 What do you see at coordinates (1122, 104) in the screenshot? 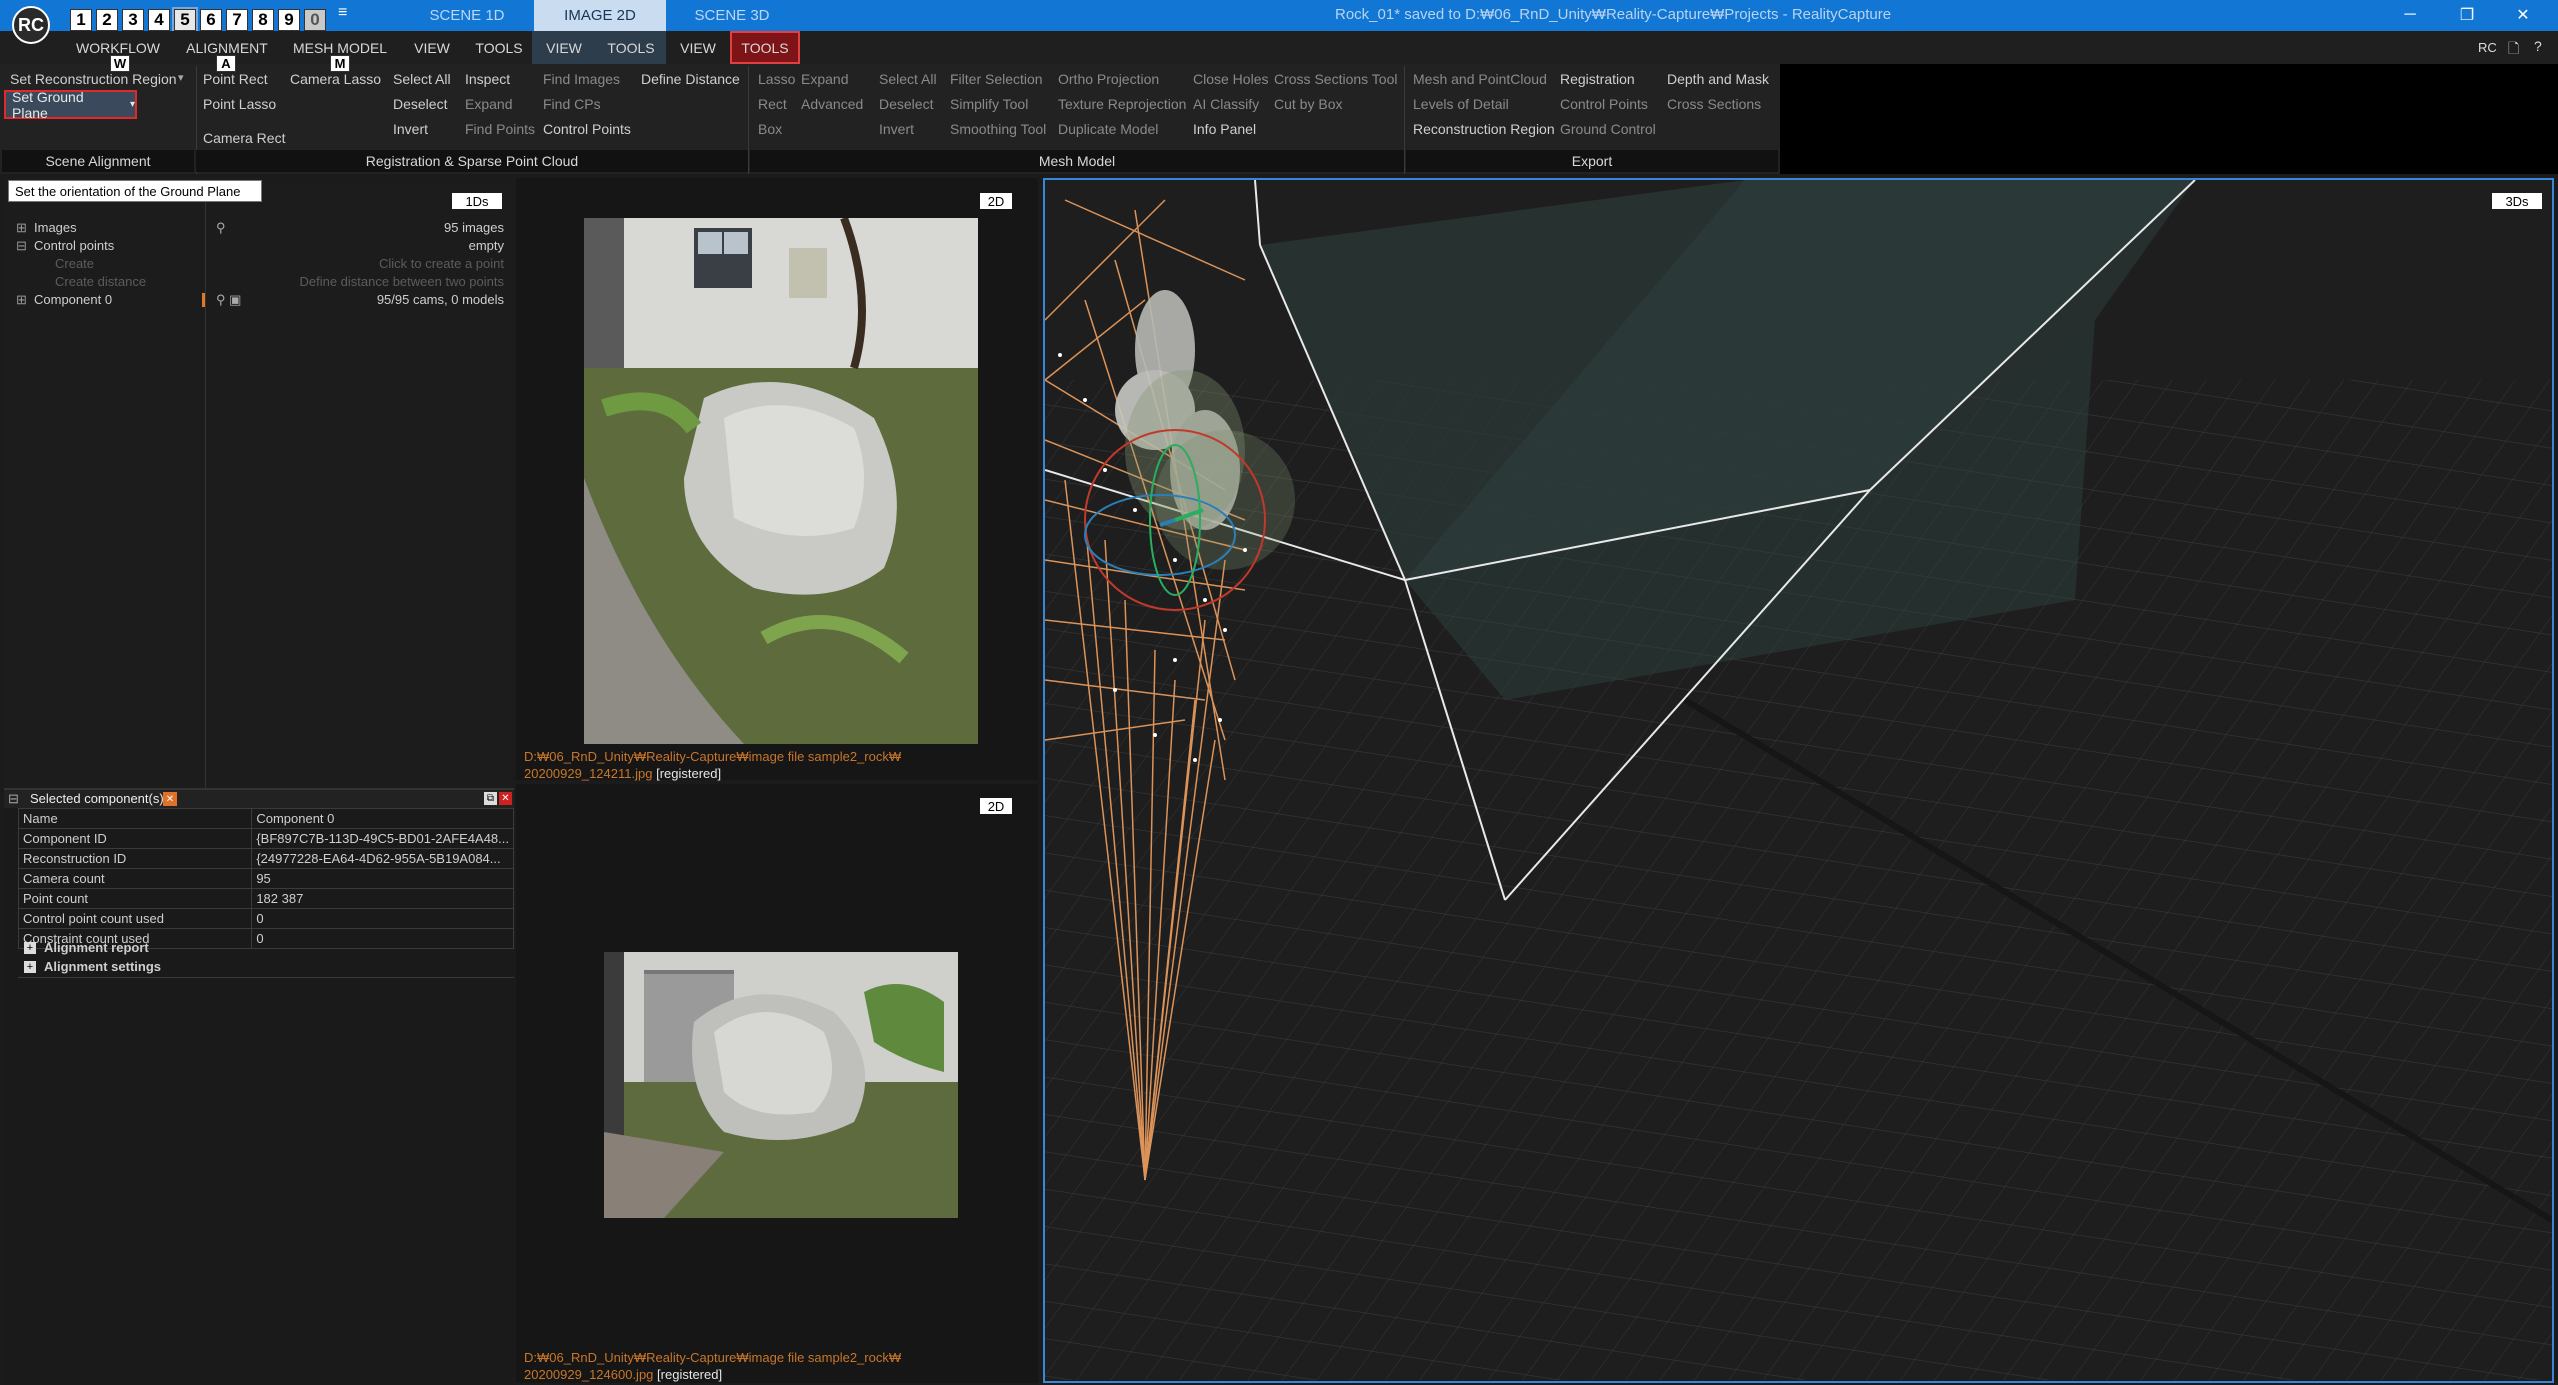
I see `texture-reprojection-button: Texture Reprojection` at bounding box center [1122, 104].